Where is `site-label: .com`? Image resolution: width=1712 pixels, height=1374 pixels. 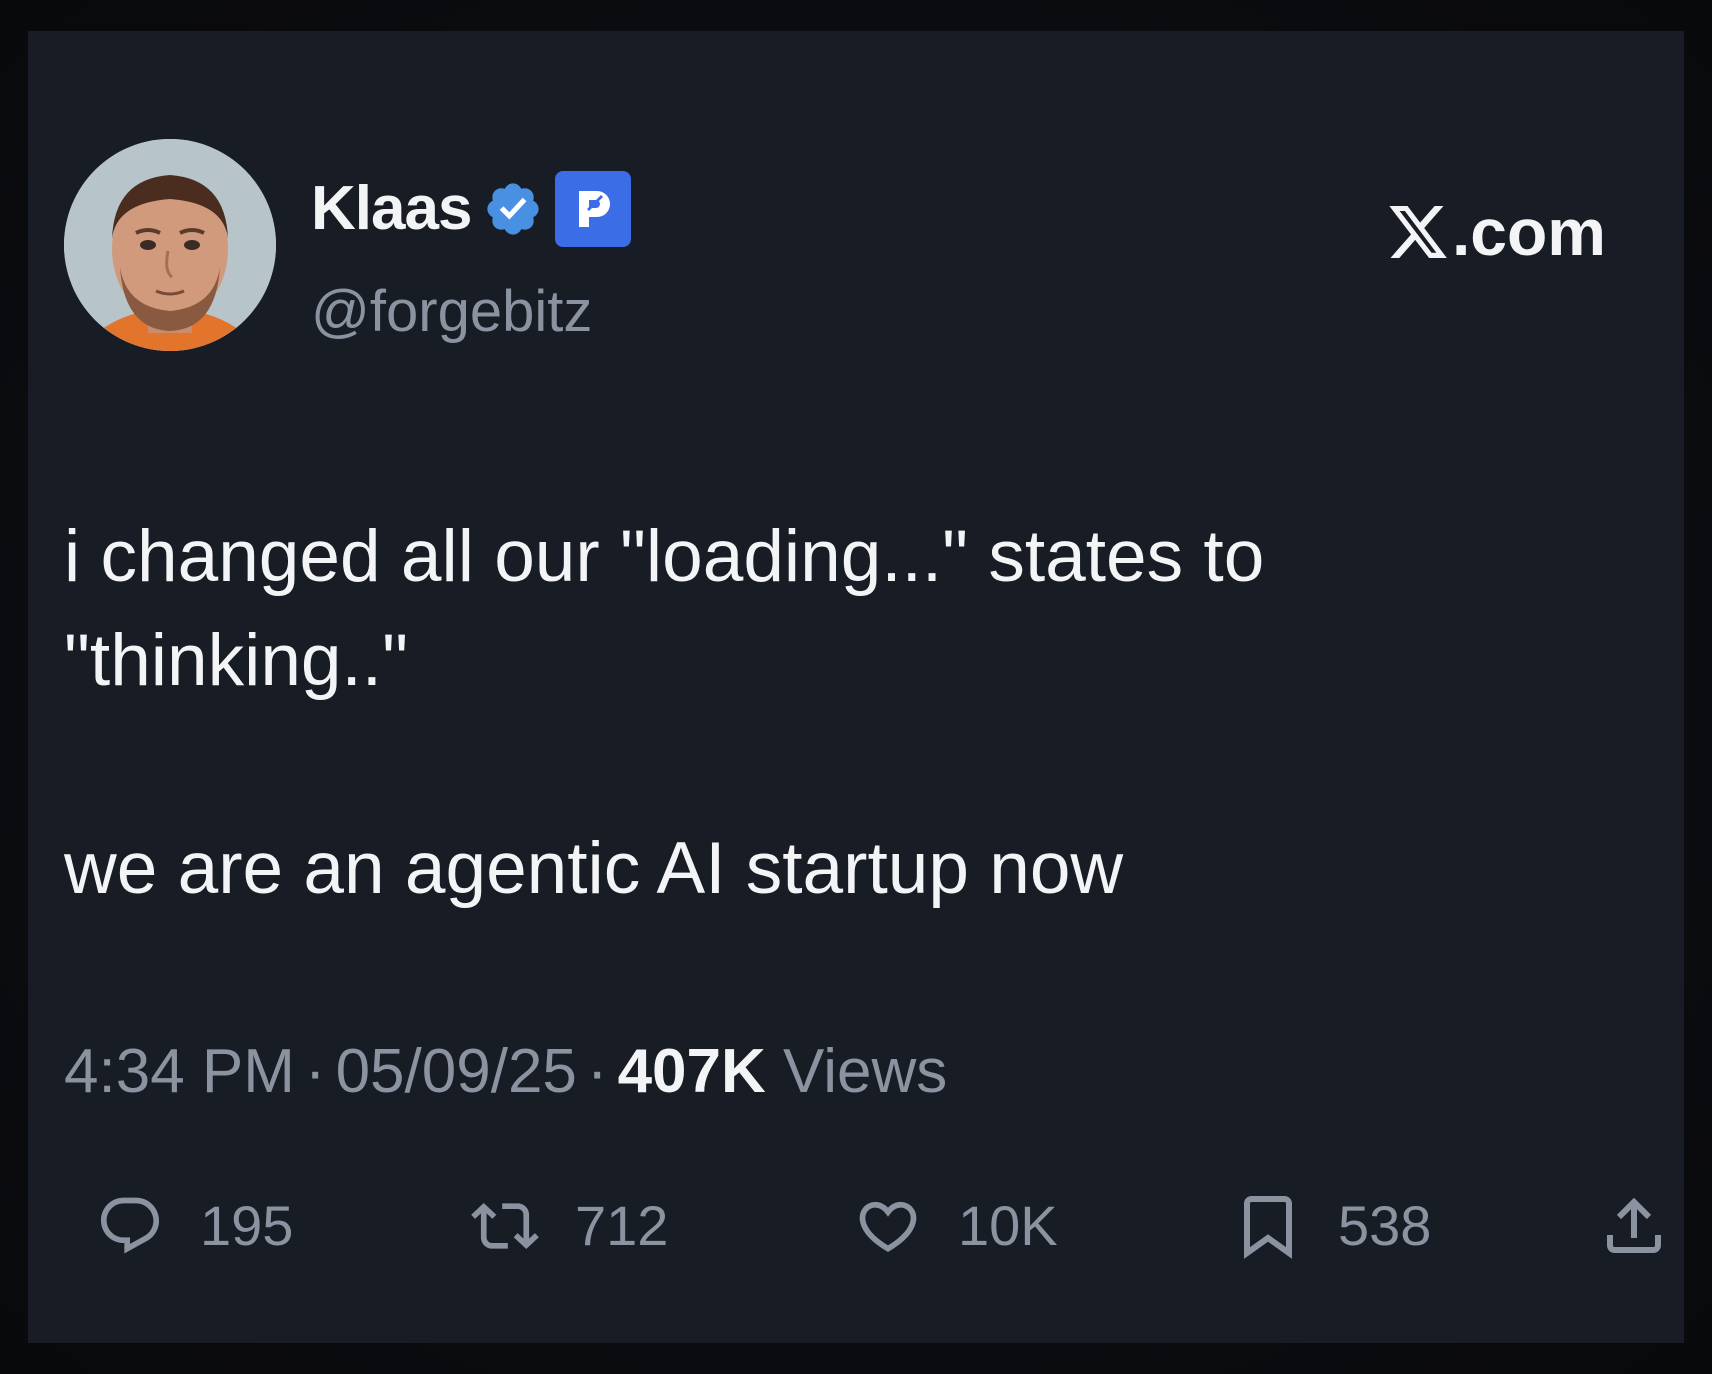 site-label: .com is located at coordinates (1528, 232).